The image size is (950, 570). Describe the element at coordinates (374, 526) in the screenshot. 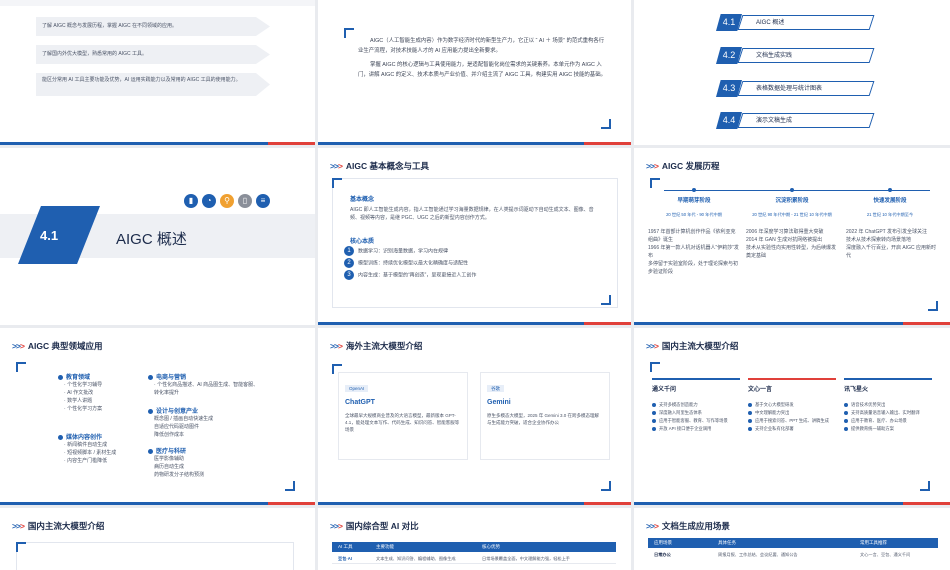

I see `slide-title: >>> 国内综合型 AI 对比` at that location.